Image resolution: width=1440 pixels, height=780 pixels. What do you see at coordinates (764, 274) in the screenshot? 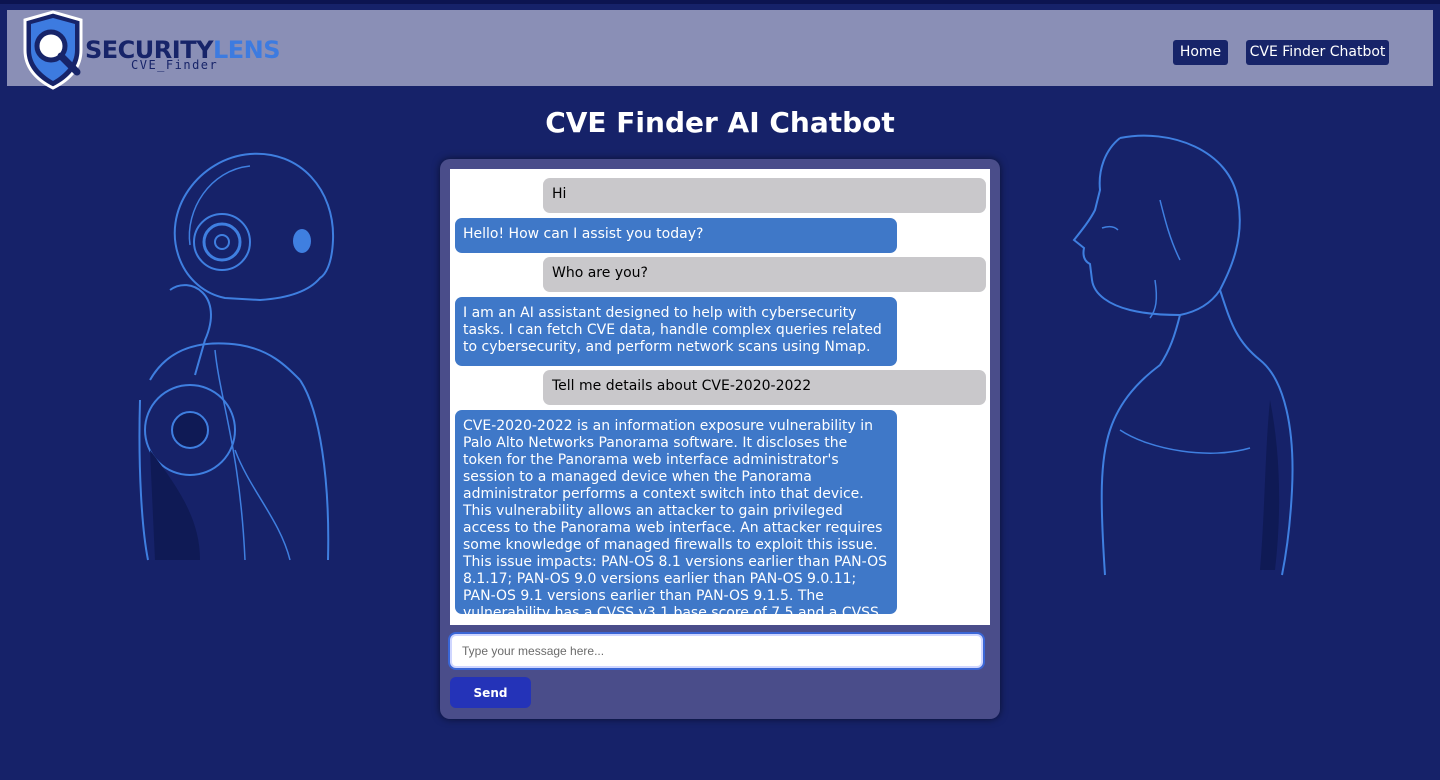
I see `user-message: Who are you?` at bounding box center [764, 274].